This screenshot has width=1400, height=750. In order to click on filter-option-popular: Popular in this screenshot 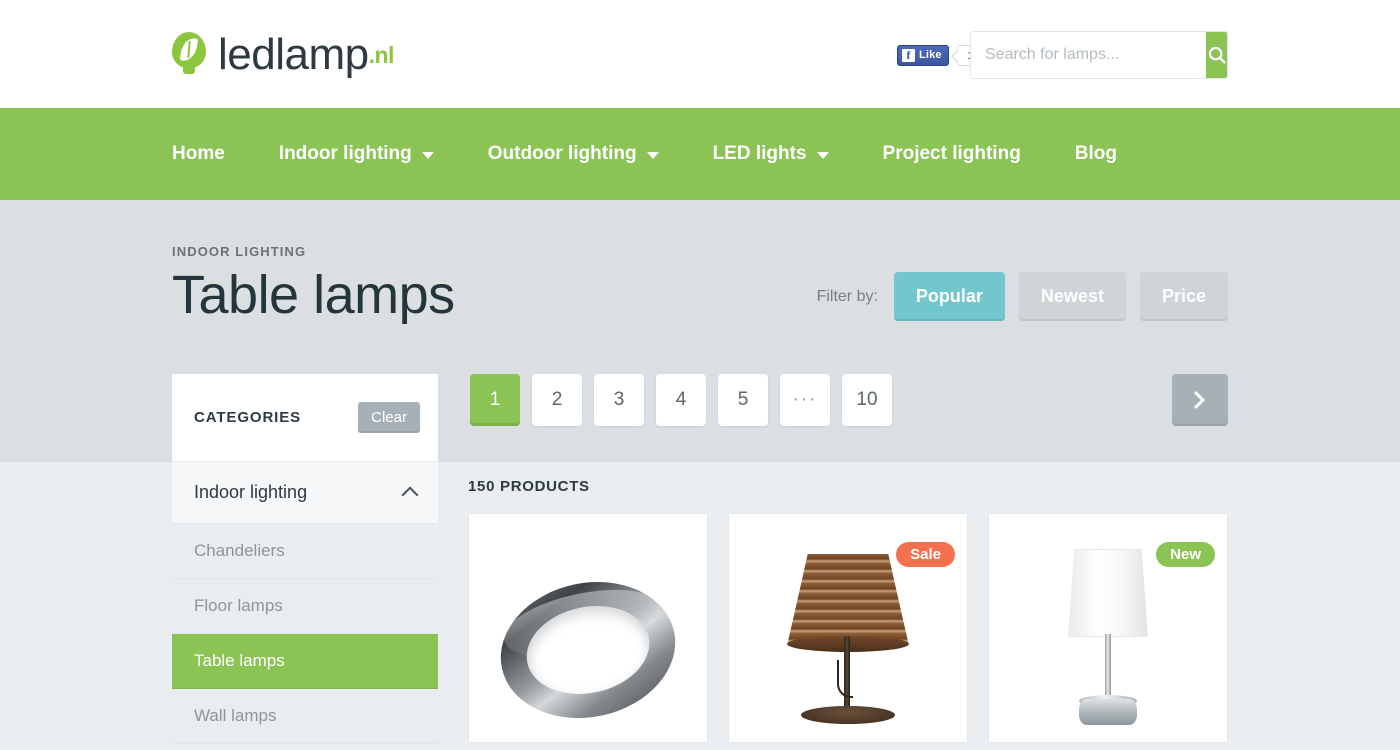, I will do `click(949, 296)`.